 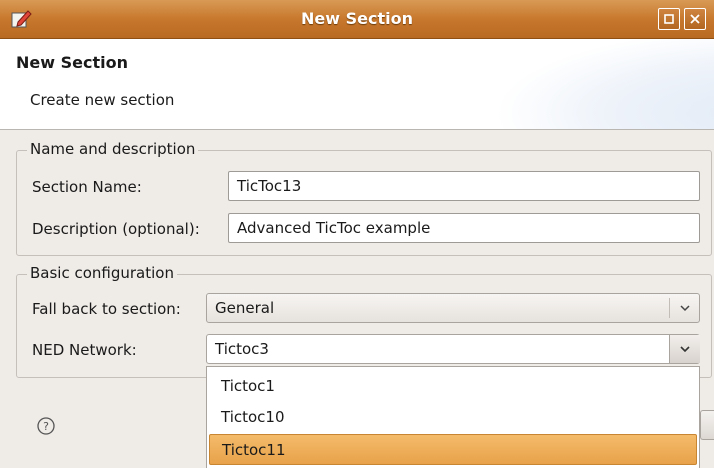 I want to click on dropdown-option-tictoc11: Tictoc11, so click(x=453, y=449).